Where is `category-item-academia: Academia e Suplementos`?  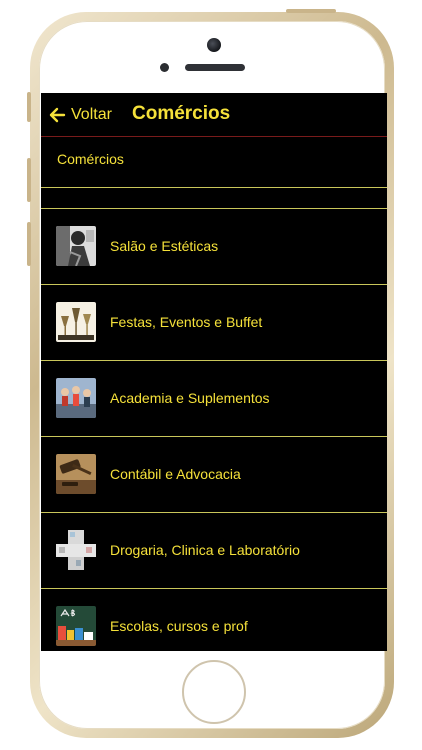 category-item-academia: Academia e Suplementos is located at coordinates (214, 398).